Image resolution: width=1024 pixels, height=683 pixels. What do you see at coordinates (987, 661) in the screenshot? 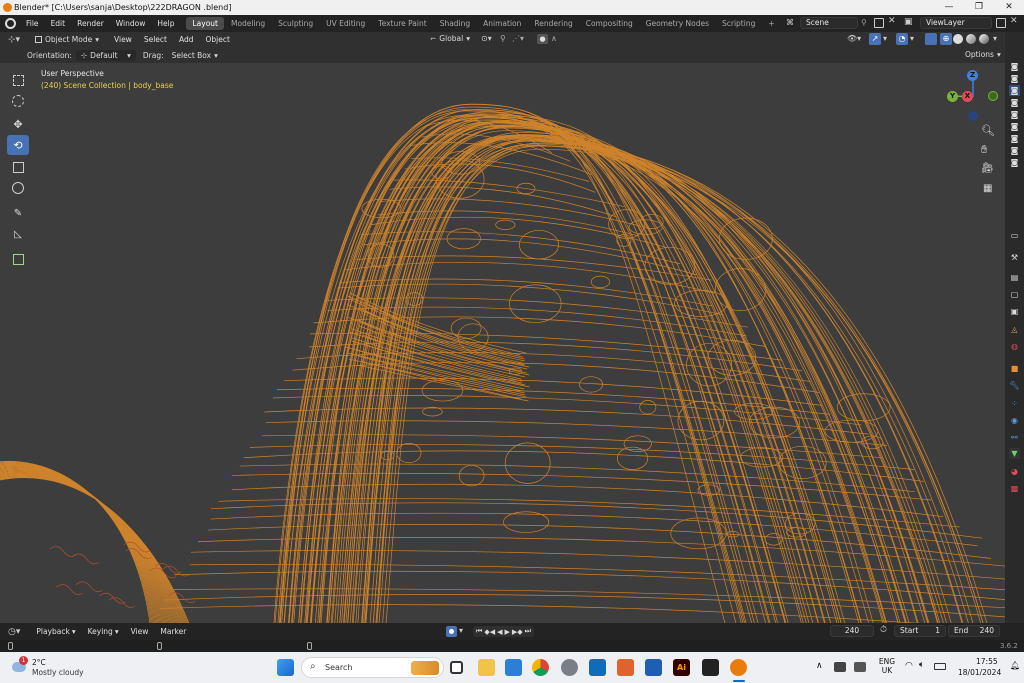
I see `clock-time: 17:55` at bounding box center [987, 661].